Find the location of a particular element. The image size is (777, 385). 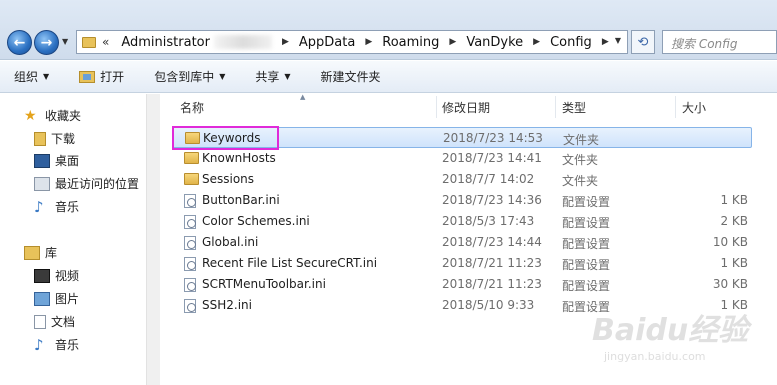

organize-button: 组织 ▼ is located at coordinates (31, 76).